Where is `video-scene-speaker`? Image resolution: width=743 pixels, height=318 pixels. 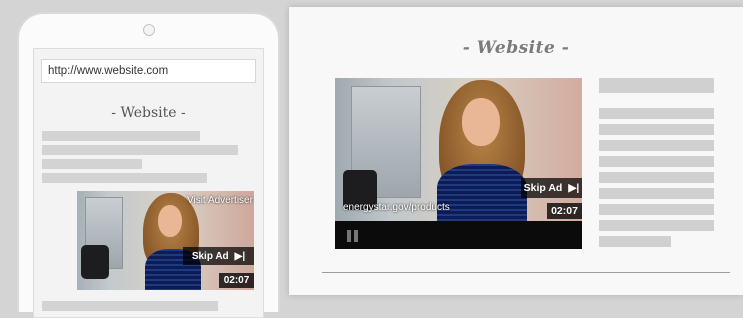
video-scene-speaker is located at coordinates (95, 262).